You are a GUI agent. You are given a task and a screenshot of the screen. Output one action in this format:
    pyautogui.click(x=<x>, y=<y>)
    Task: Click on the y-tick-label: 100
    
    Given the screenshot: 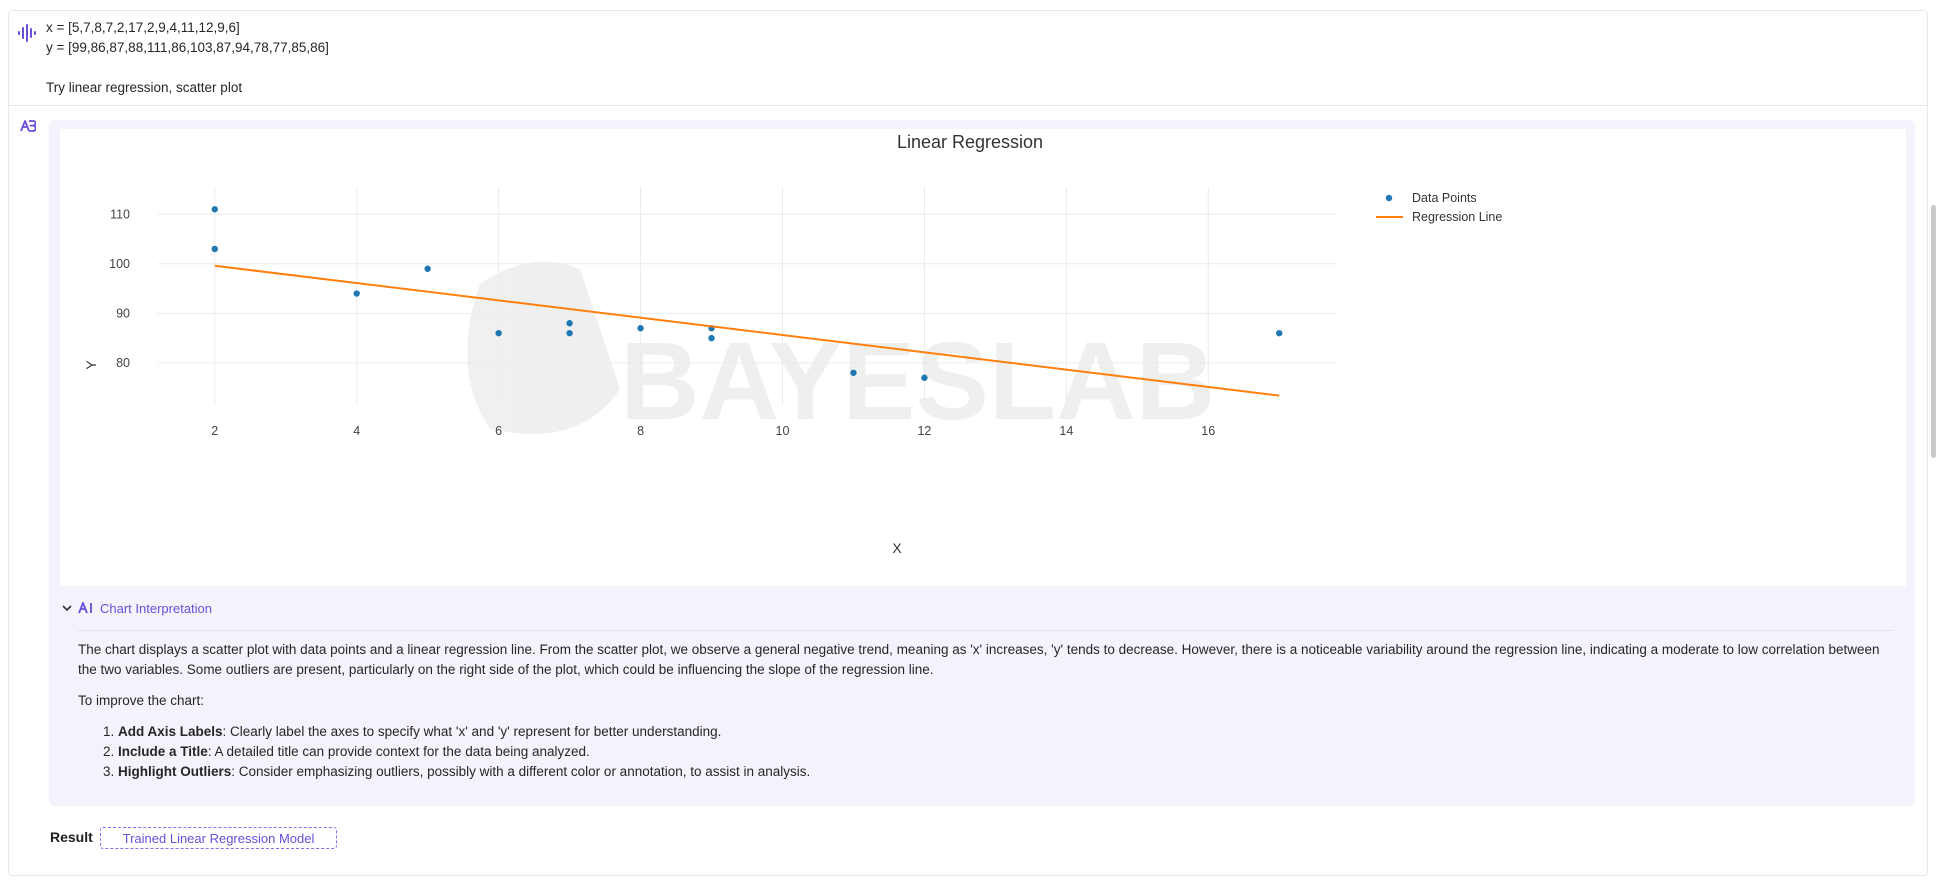 What is the action you would take?
    pyautogui.click(x=119, y=264)
    